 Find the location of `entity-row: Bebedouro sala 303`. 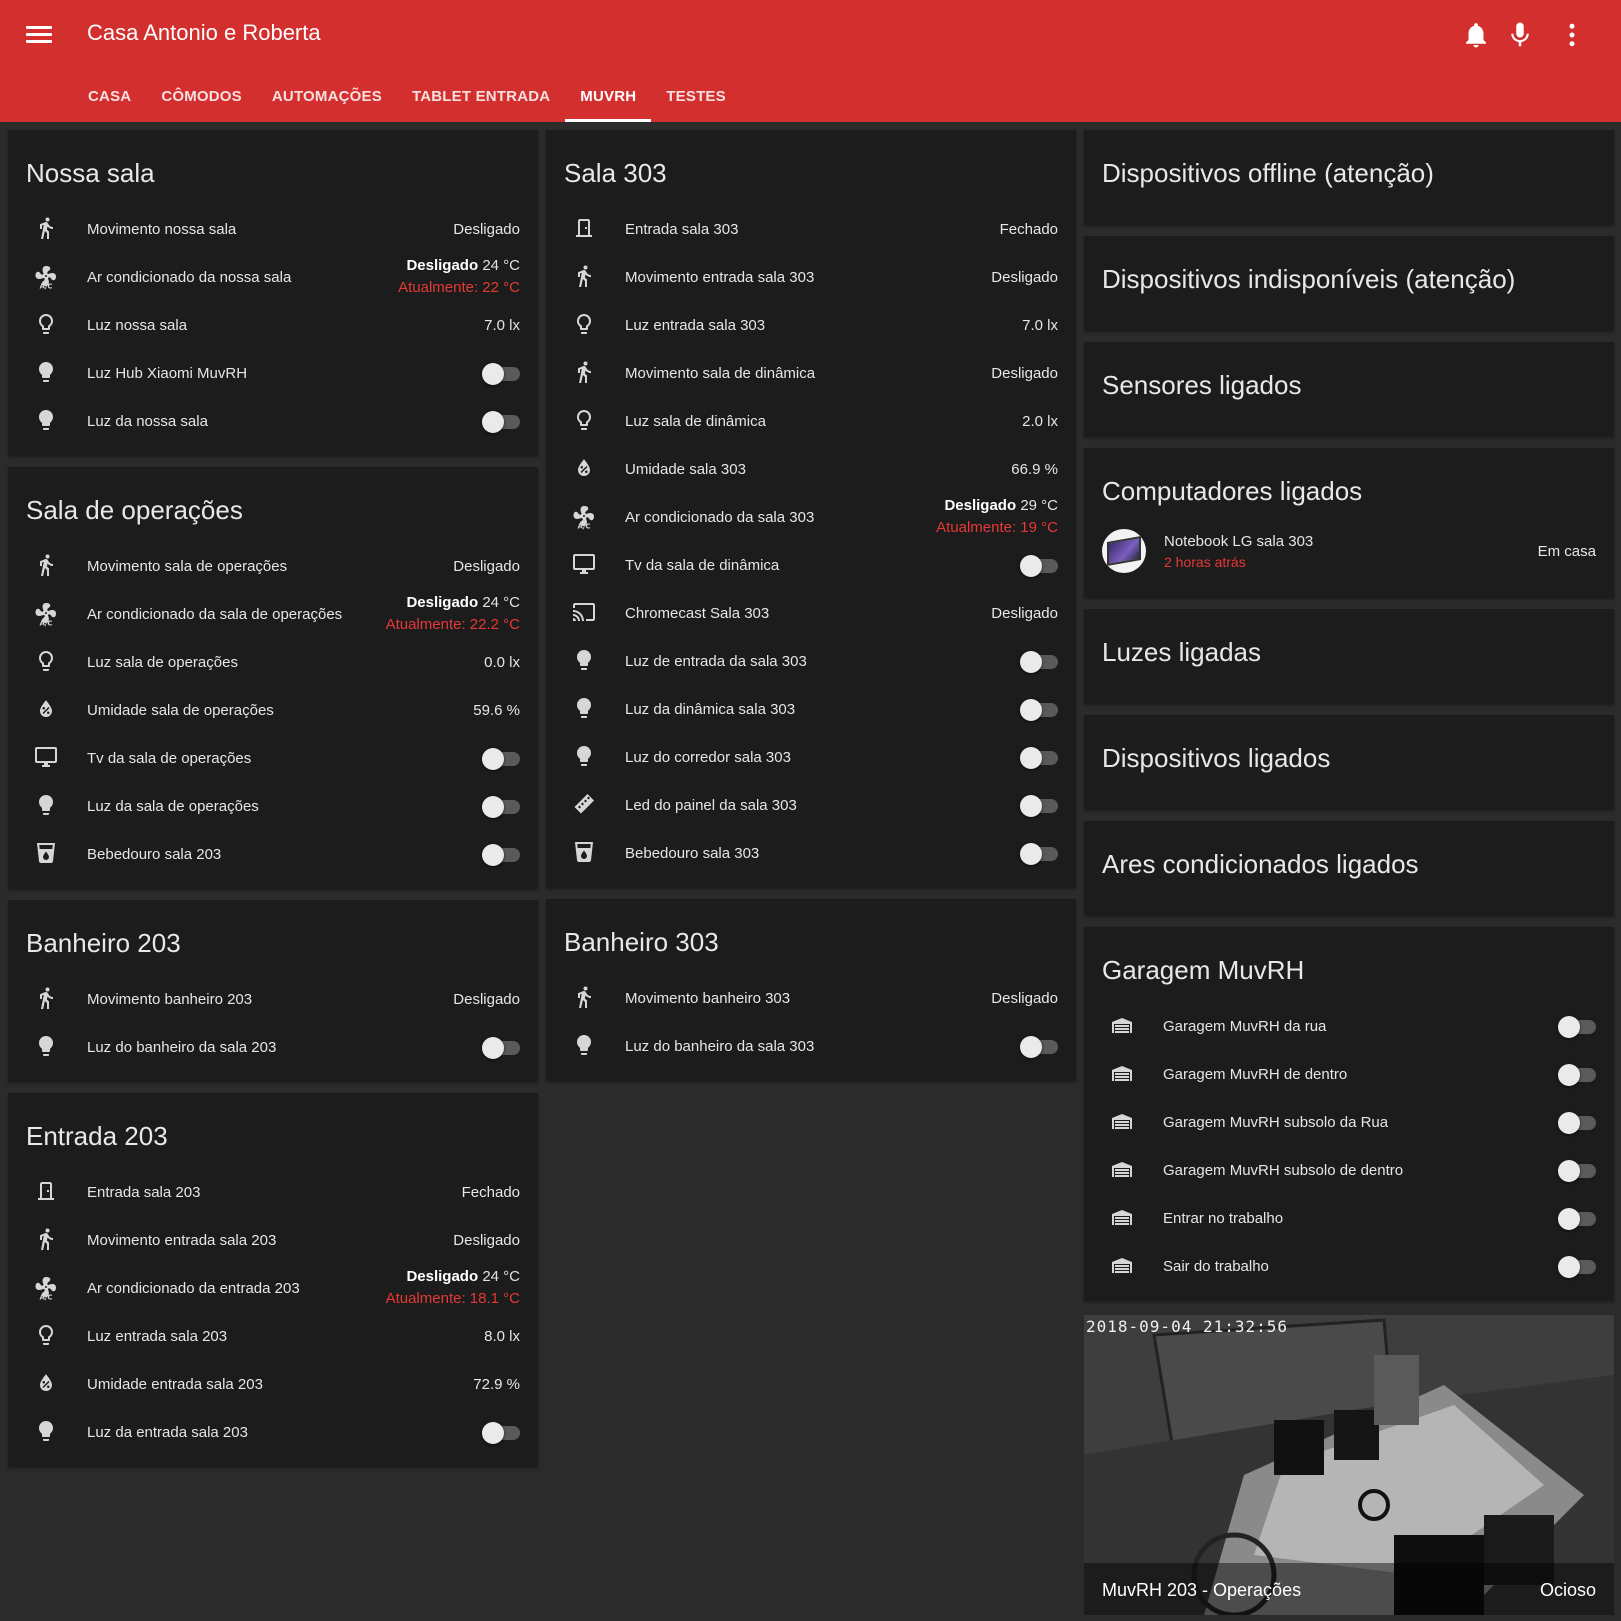

entity-row: Bebedouro sala 303 is located at coordinates (811, 853).